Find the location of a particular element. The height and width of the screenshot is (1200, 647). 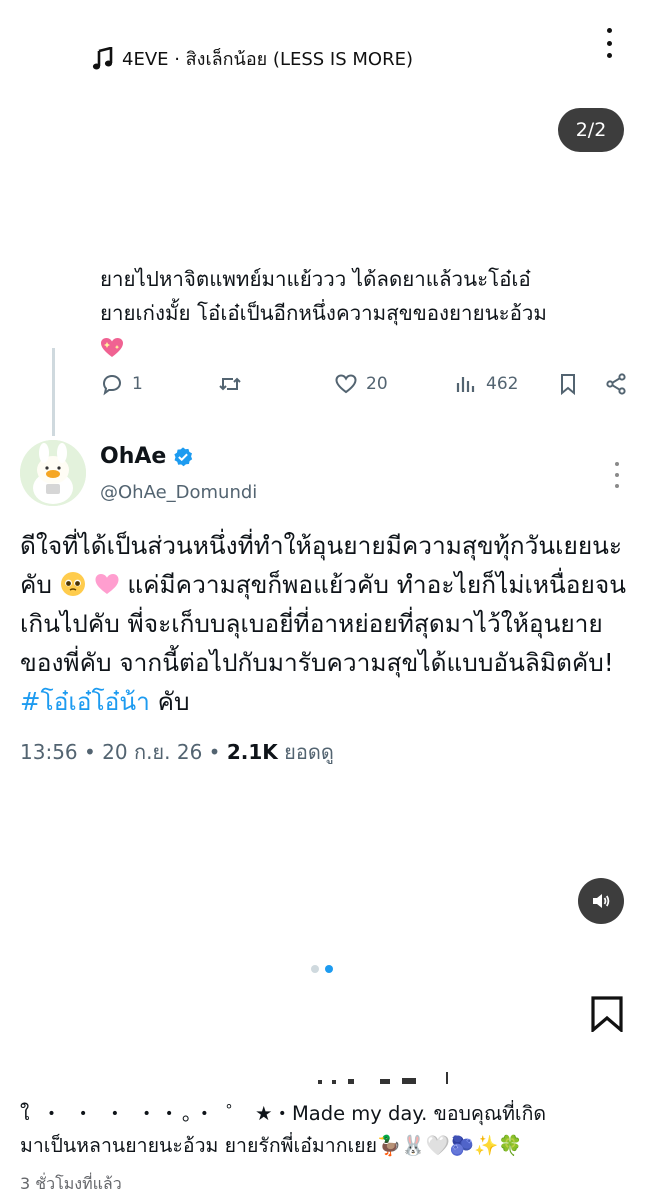

caption-prefix: ใ ・ ・ ・ ・・。・ ゜ is located at coordinates (134, 1113).